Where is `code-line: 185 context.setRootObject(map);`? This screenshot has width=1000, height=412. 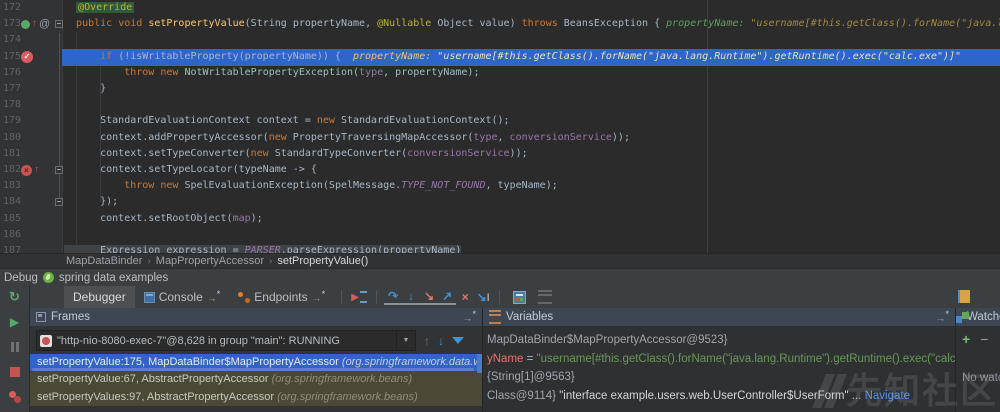
code-line: 185 context.setRootObject(map); is located at coordinates (500, 219).